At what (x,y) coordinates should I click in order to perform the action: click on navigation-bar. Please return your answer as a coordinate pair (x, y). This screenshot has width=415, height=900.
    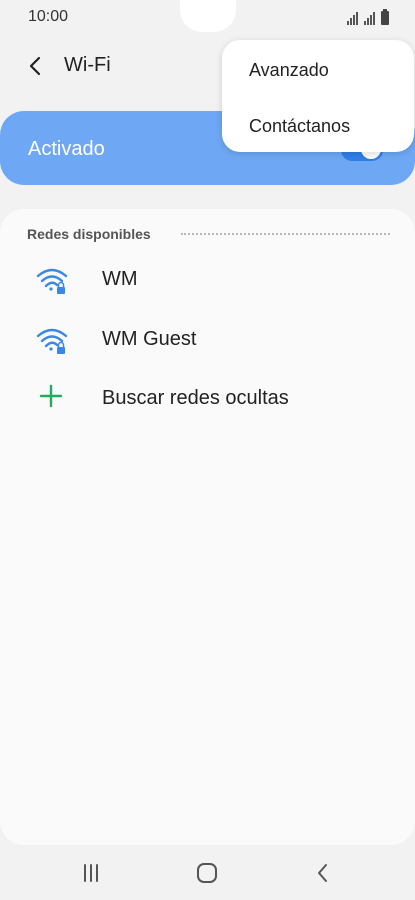
    Looking at the image, I should click on (207, 872).